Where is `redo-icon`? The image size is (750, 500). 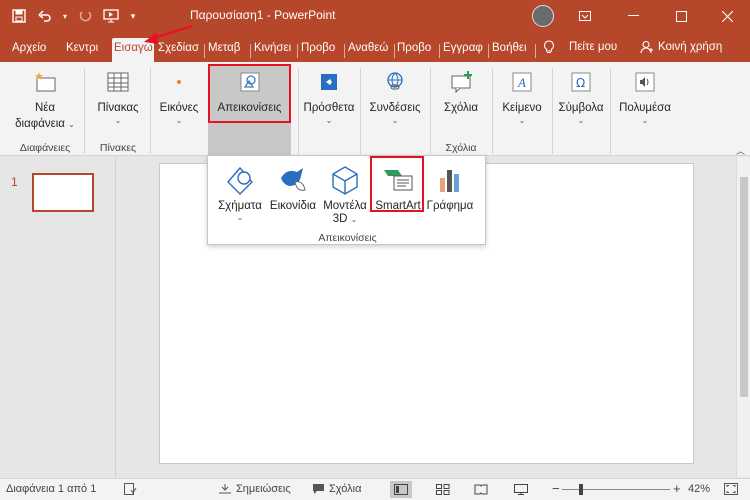 redo-icon is located at coordinates (85, 16).